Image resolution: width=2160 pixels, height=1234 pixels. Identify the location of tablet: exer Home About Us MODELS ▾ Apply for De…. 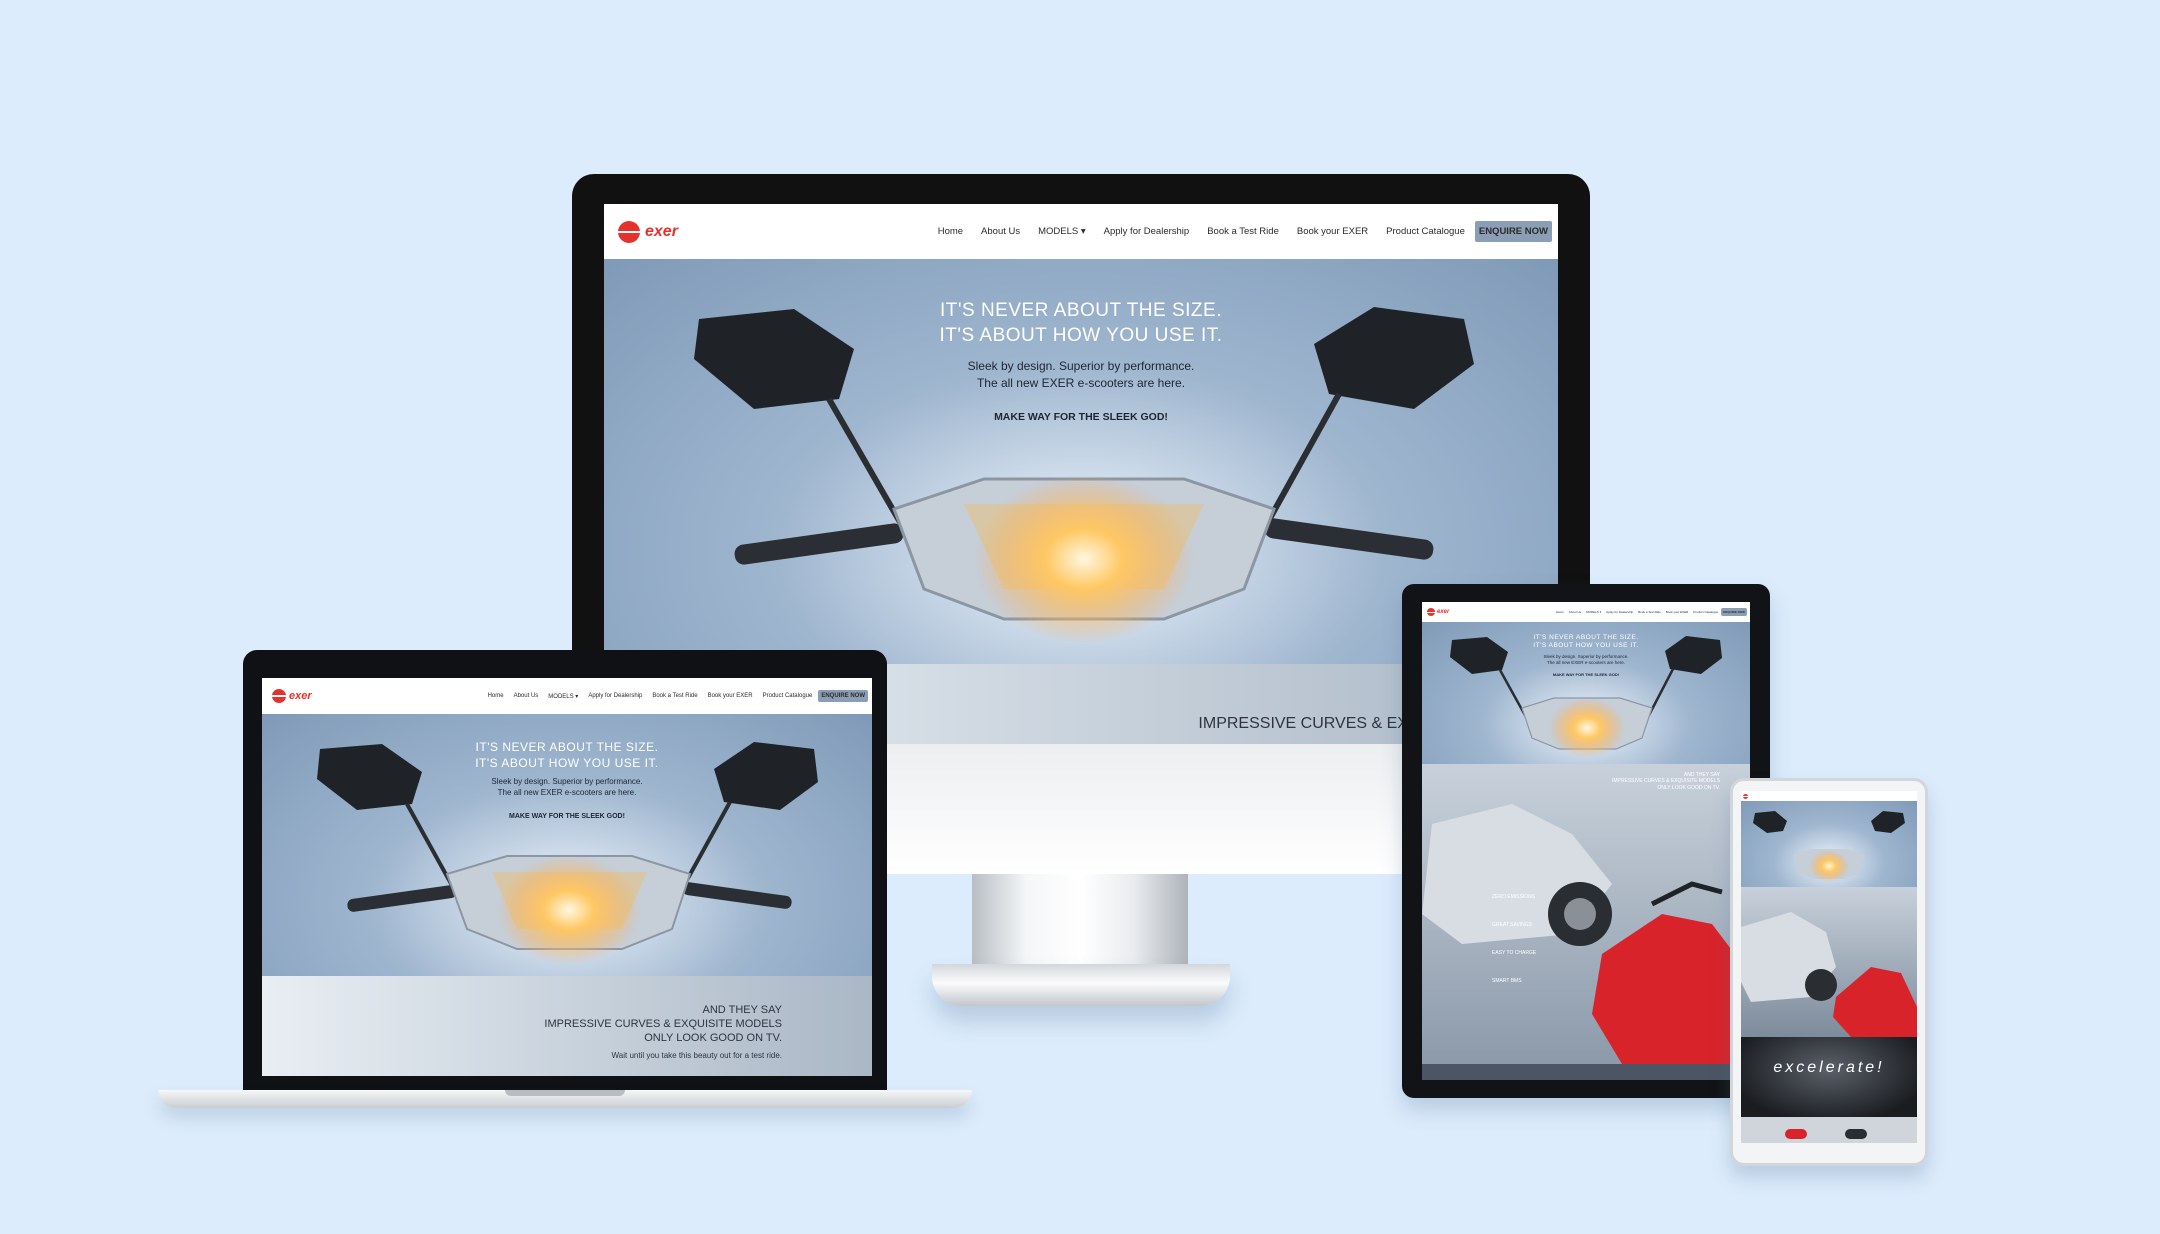
(1586, 841).